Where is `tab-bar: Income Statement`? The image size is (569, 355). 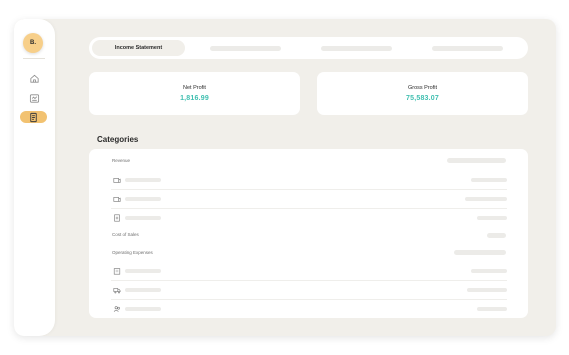
tab-bar: Income Statement is located at coordinates (308, 48).